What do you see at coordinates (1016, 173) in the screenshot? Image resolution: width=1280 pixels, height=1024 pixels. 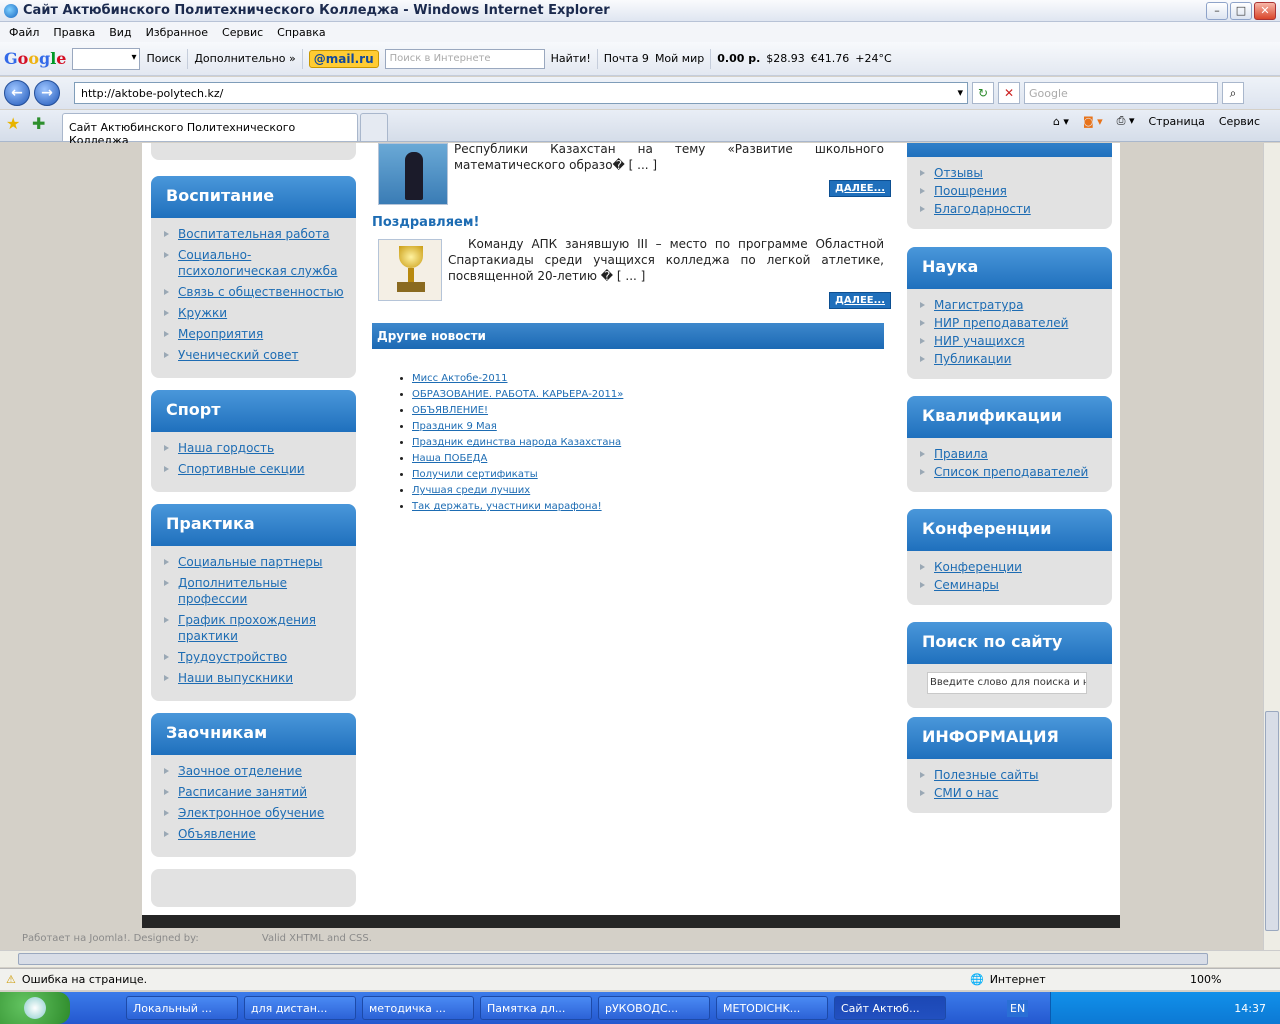 I see `list-item: Отзывы` at bounding box center [1016, 173].